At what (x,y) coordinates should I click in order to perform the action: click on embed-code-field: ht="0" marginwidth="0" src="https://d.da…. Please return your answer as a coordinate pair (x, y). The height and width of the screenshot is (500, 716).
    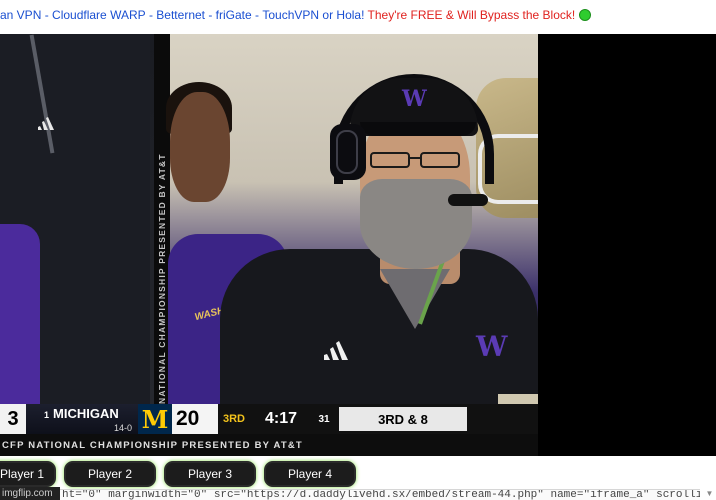
    Looking at the image, I should click on (350, 494).